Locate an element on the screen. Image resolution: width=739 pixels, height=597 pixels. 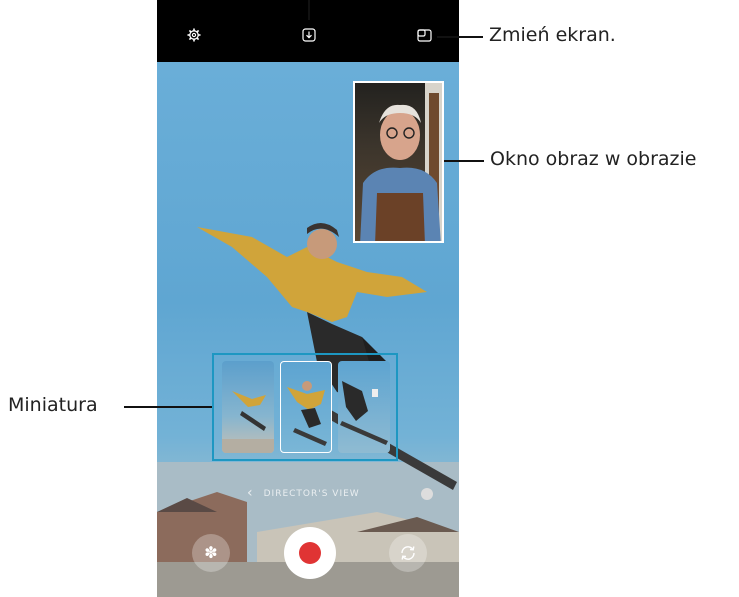
callout-line-download is located at coordinates (309, 10).